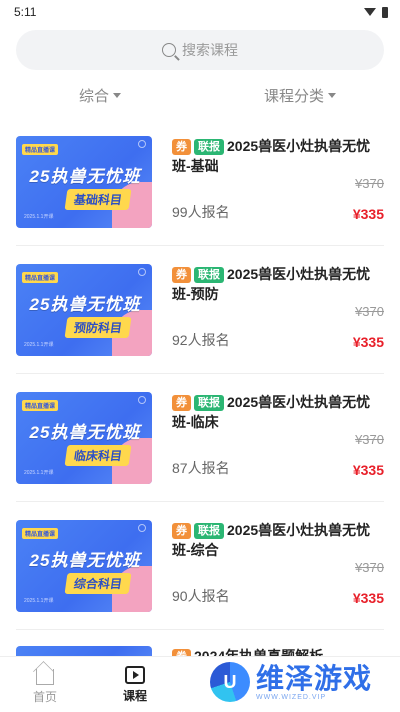 Image resolution: width=400 pixels, height=712 pixels. What do you see at coordinates (98, 199) in the screenshot?
I see `thumb-subject: 基础科目` at bounding box center [98, 199].